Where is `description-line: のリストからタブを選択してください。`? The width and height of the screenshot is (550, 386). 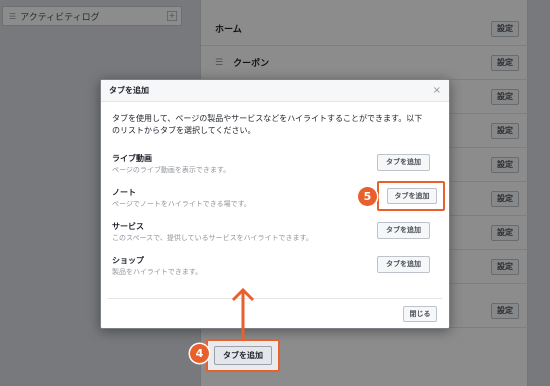 description-line: のリストからタブを選択してください。 is located at coordinates (184, 130).